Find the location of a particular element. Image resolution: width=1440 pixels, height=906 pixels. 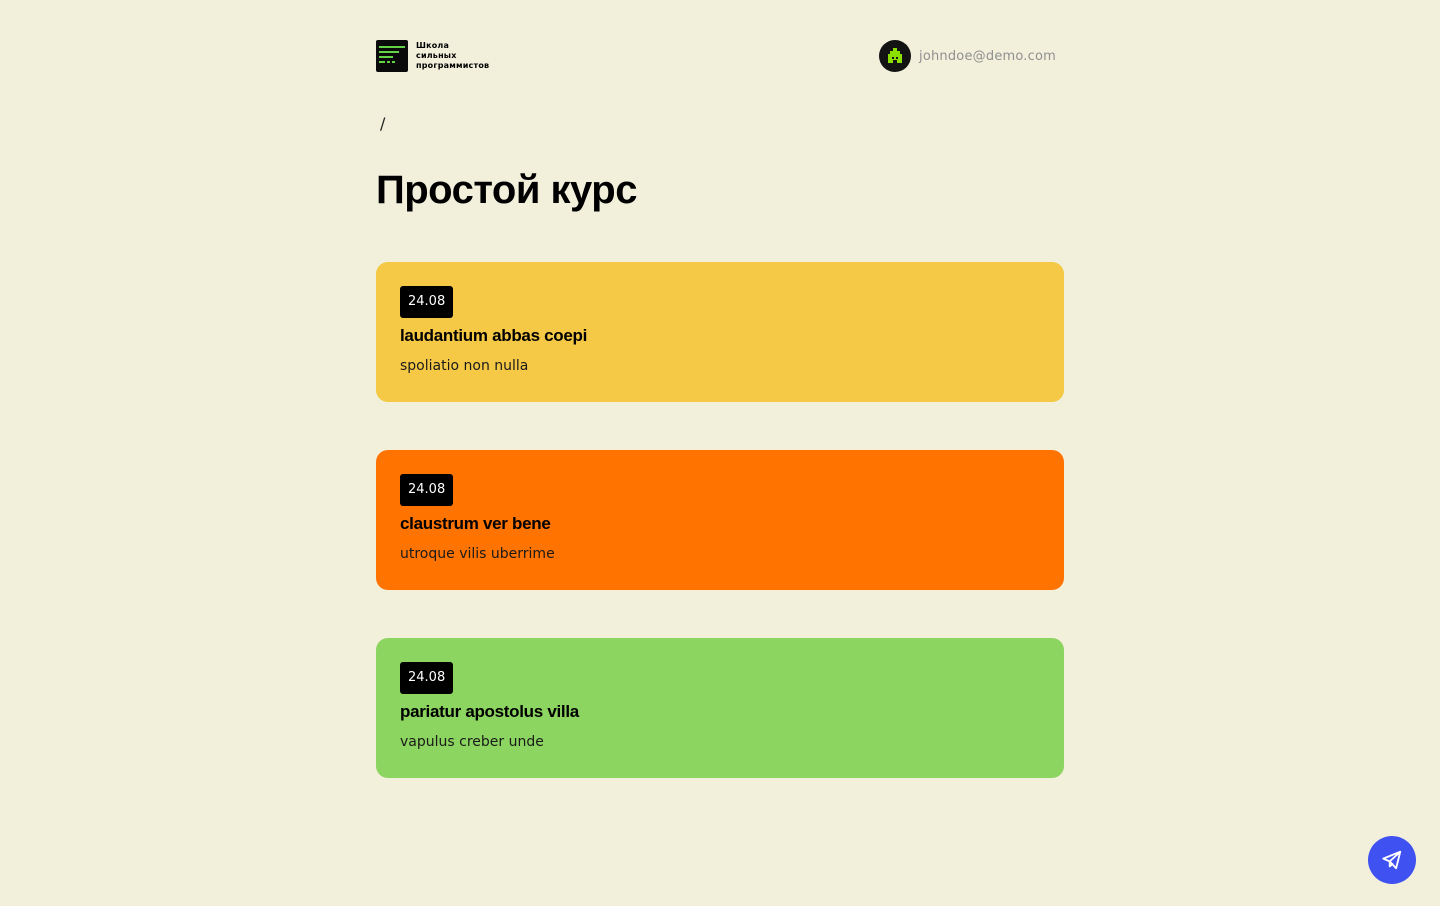

page-title: Простой курс is located at coordinates (506, 190).